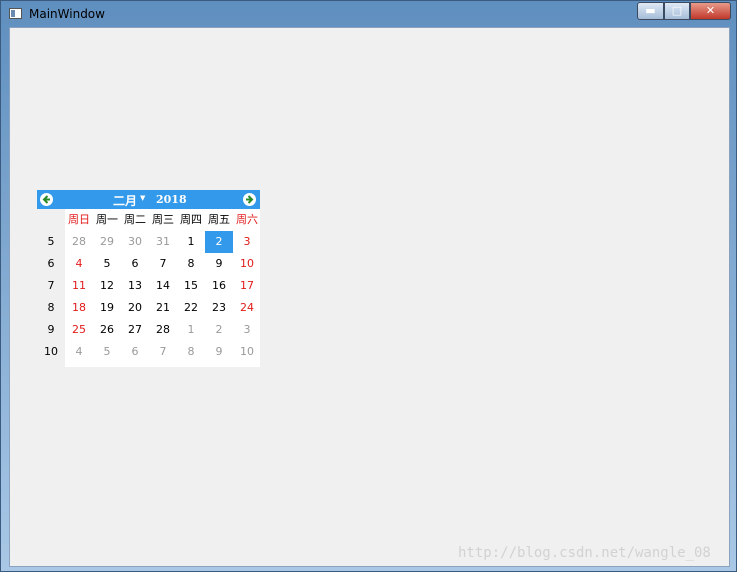 The width and height of the screenshot is (737, 572). I want to click on week-number: 5, so click(51, 241).